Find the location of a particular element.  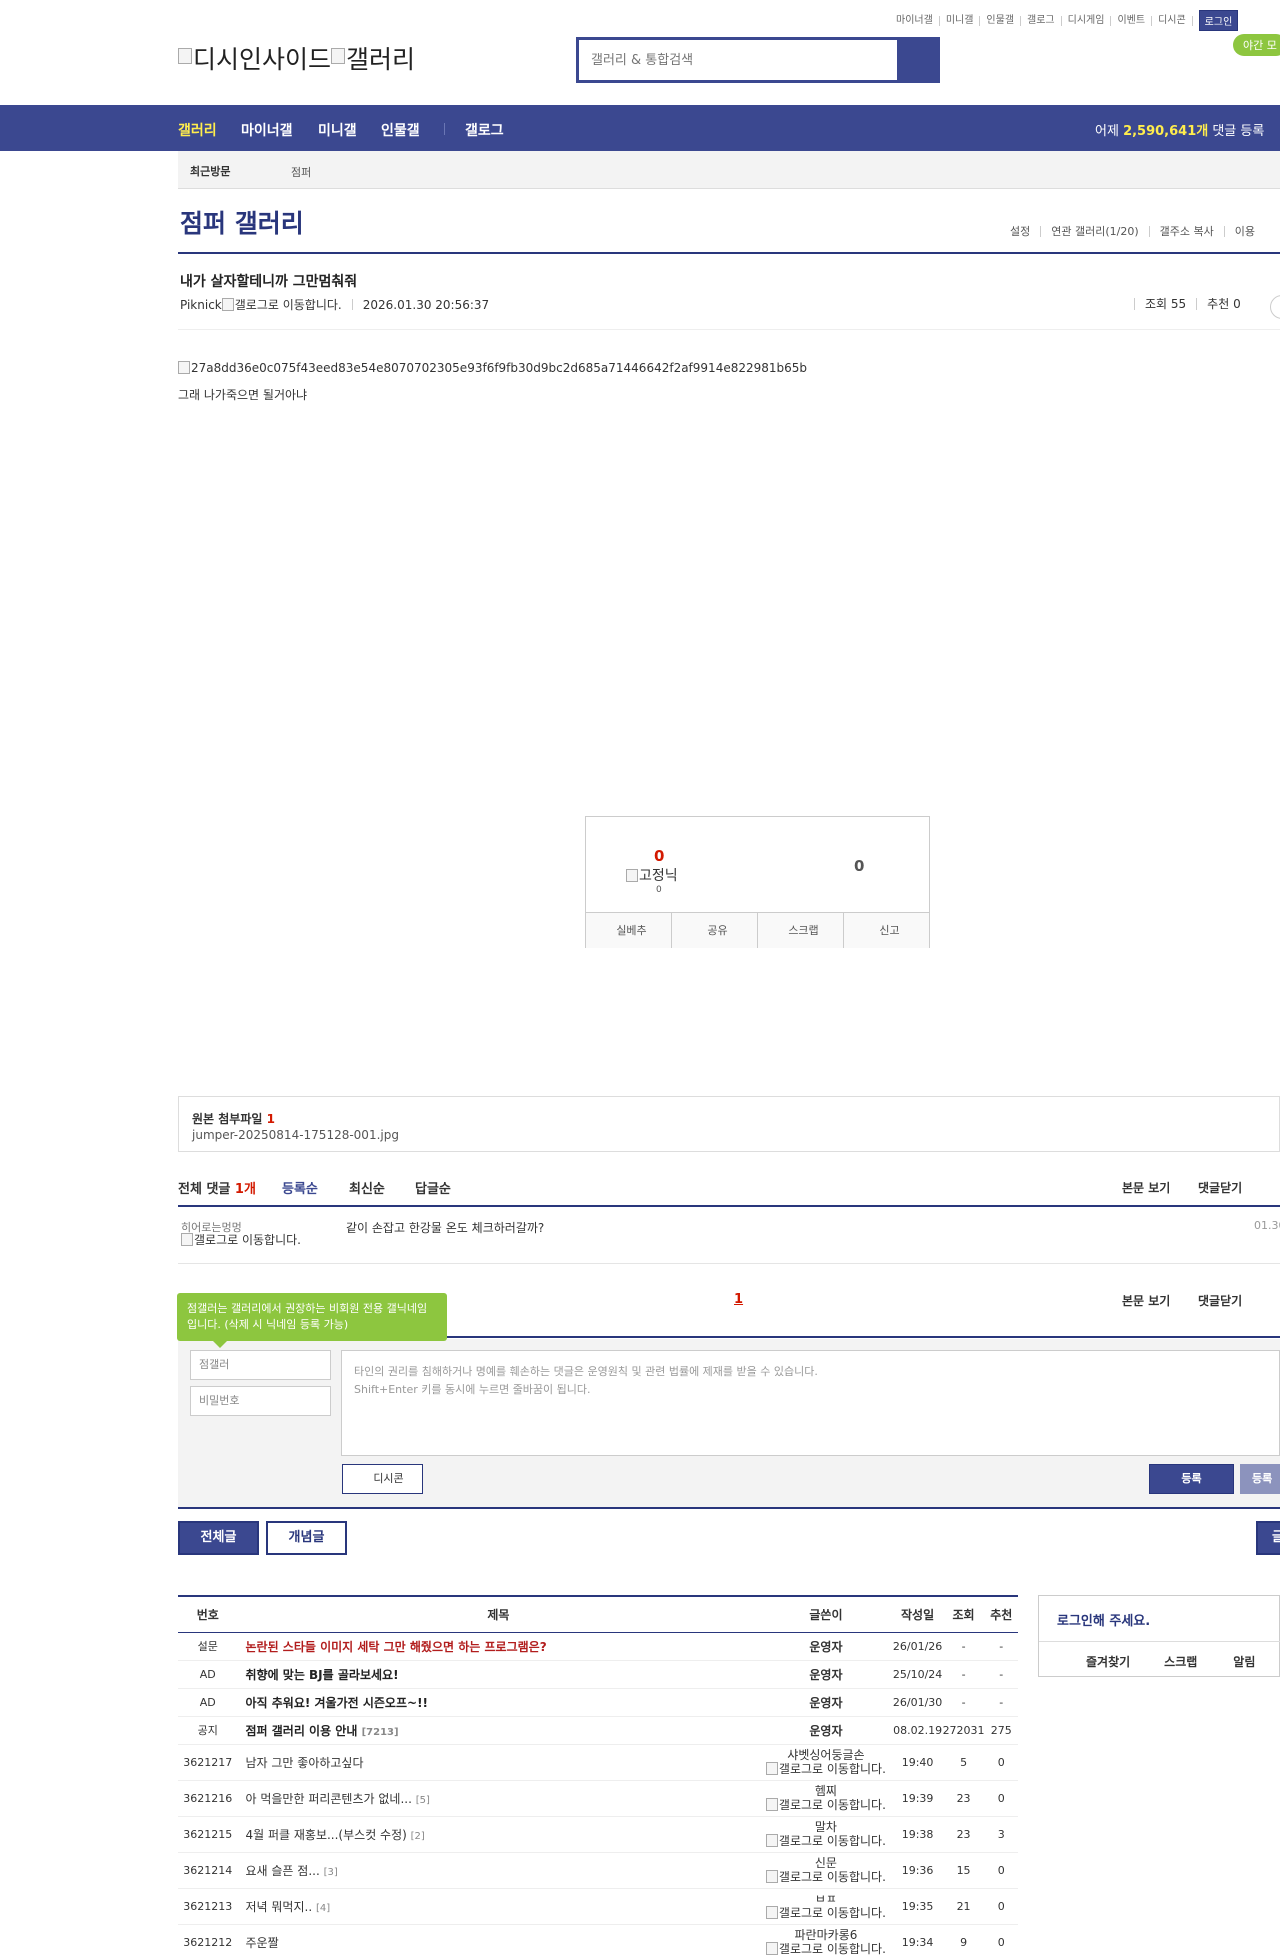

login-button: 로그인 is located at coordinates (1218, 20).